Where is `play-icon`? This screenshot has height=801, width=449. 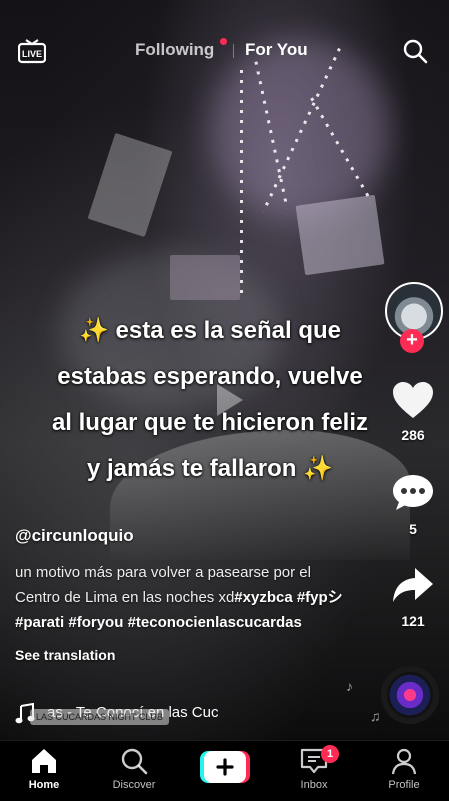
play-icon is located at coordinates (227, 400).